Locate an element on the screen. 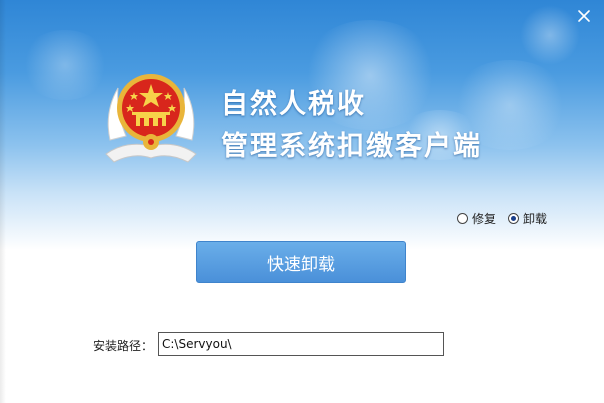  banner-glow is located at coordinates (550, 35).